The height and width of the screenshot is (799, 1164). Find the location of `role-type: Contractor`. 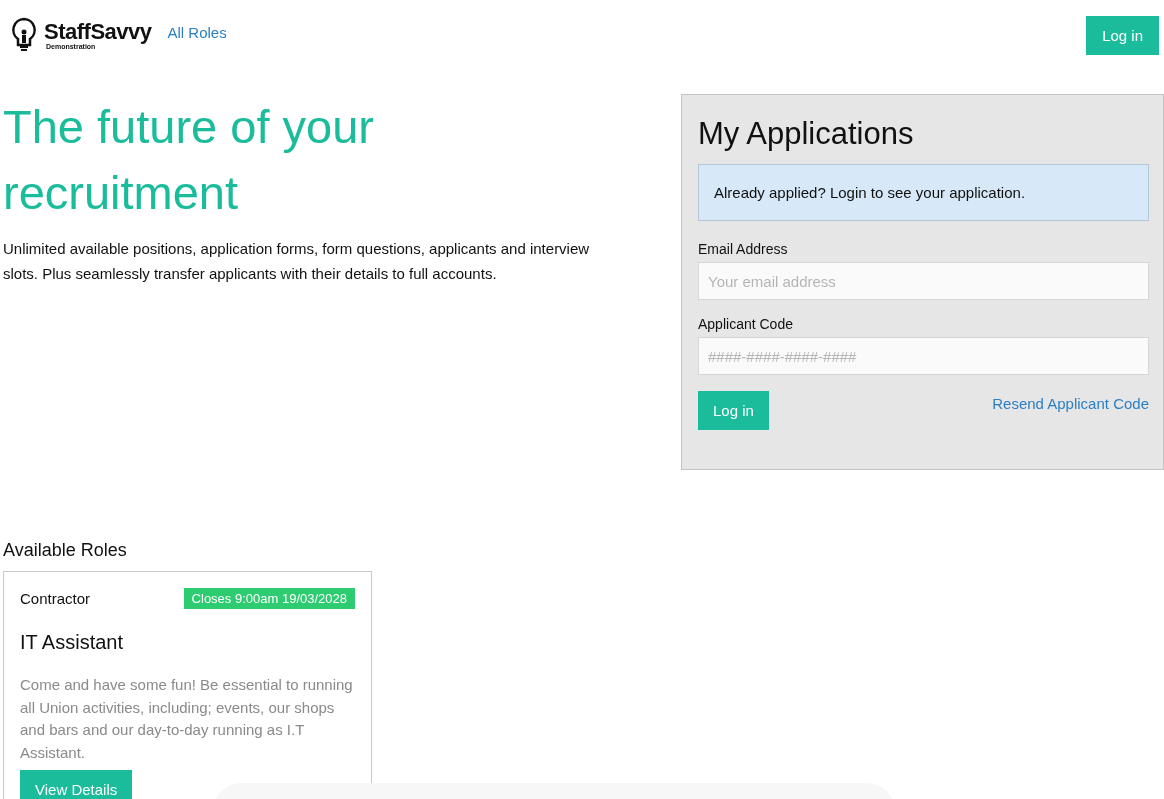

role-type: Contractor is located at coordinates (55, 598).